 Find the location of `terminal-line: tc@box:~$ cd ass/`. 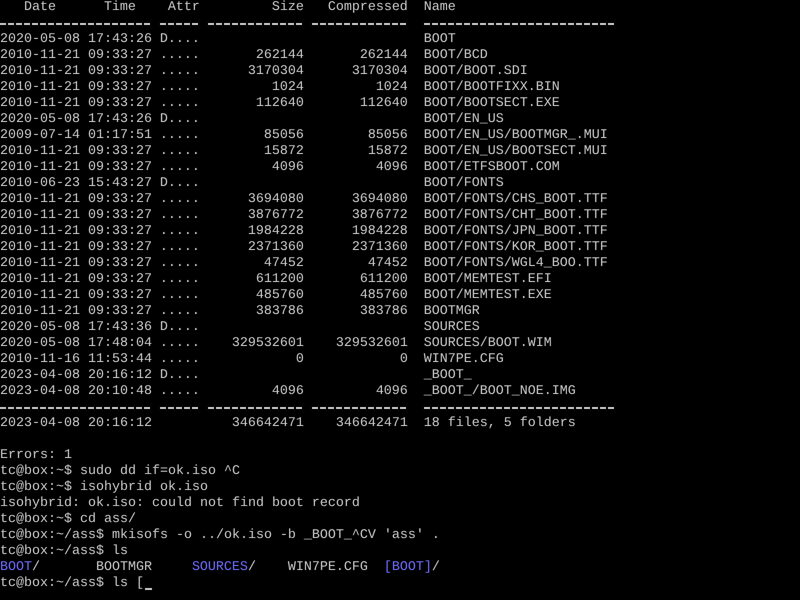

terminal-line: tc@box:~$ cd ass/ is located at coordinates (68, 520).